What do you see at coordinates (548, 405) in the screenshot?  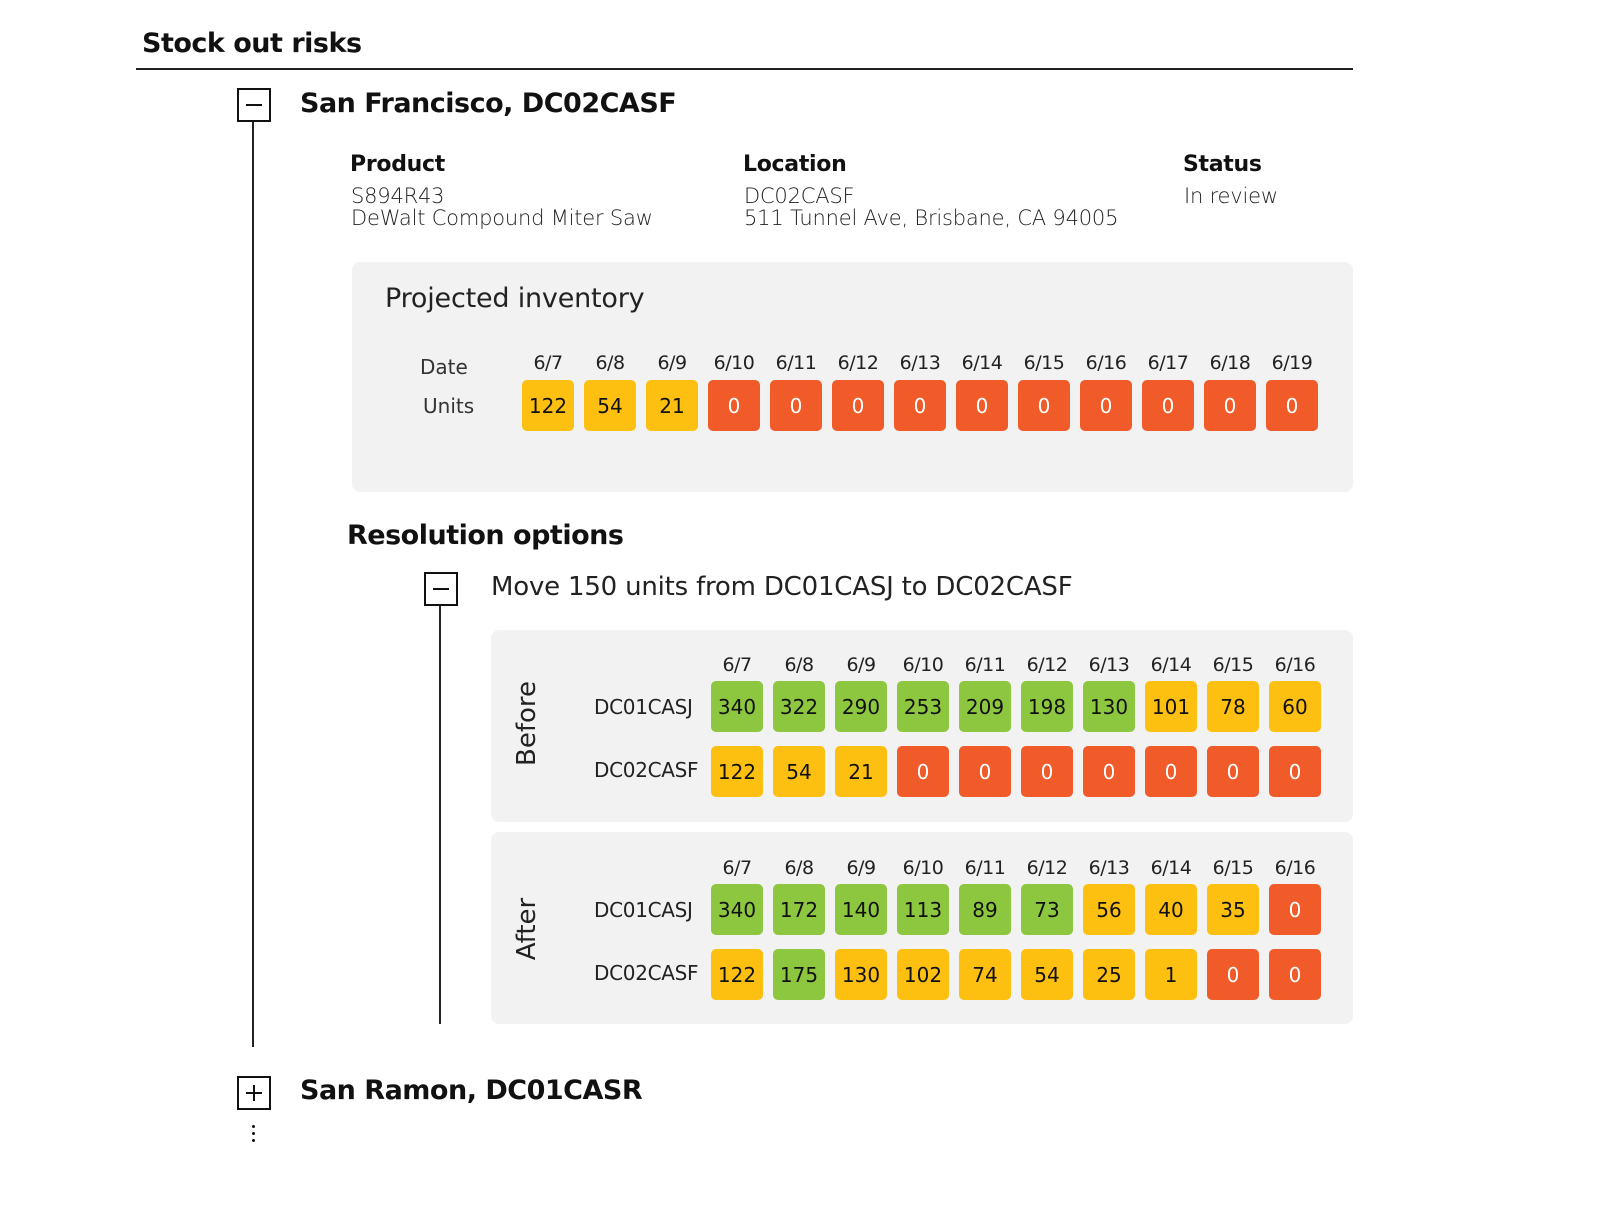 I see `inventory-cell-yellow: 122` at bounding box center [548, 405].